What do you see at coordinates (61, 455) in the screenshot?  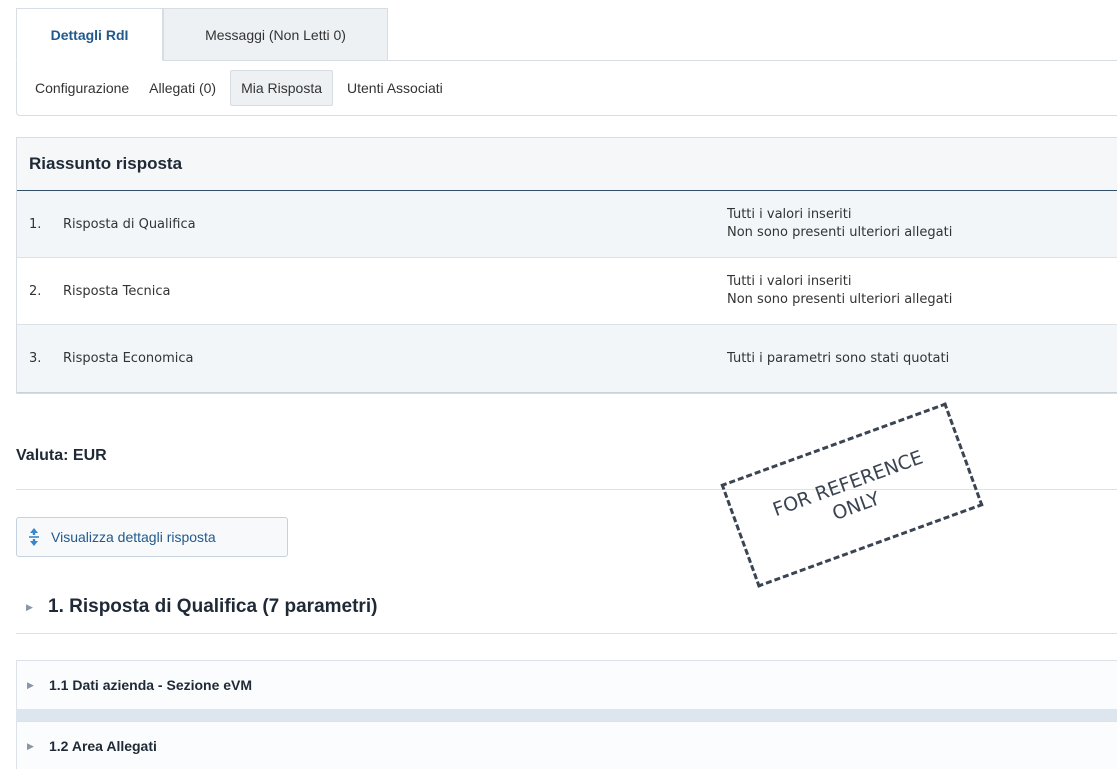 I see `currency-label: Valuta: EUR` at bounding box center [61, 455].